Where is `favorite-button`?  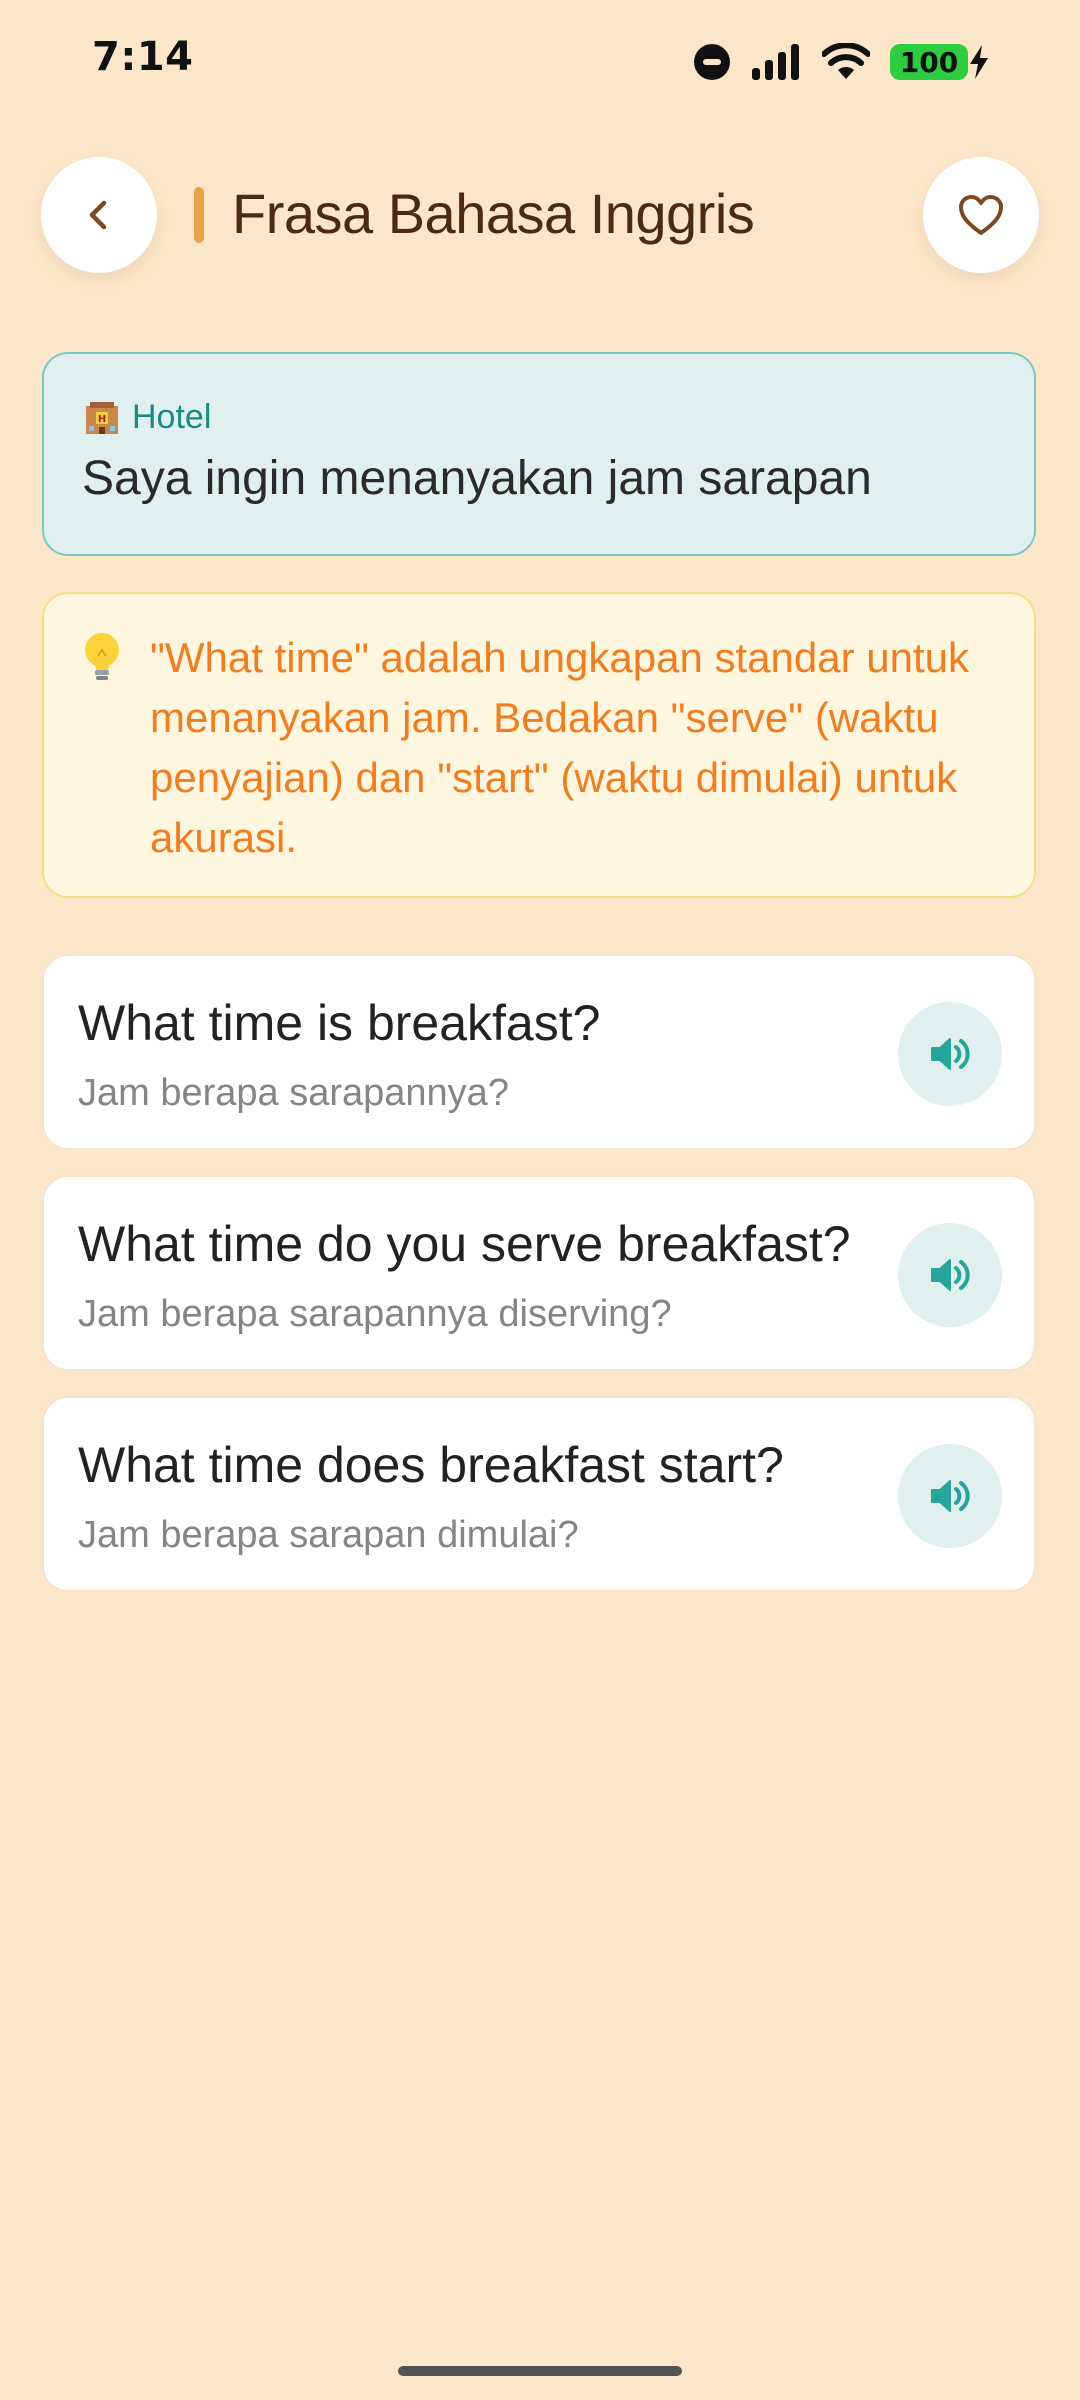 favorite-button is located at coordinates (981, 215).